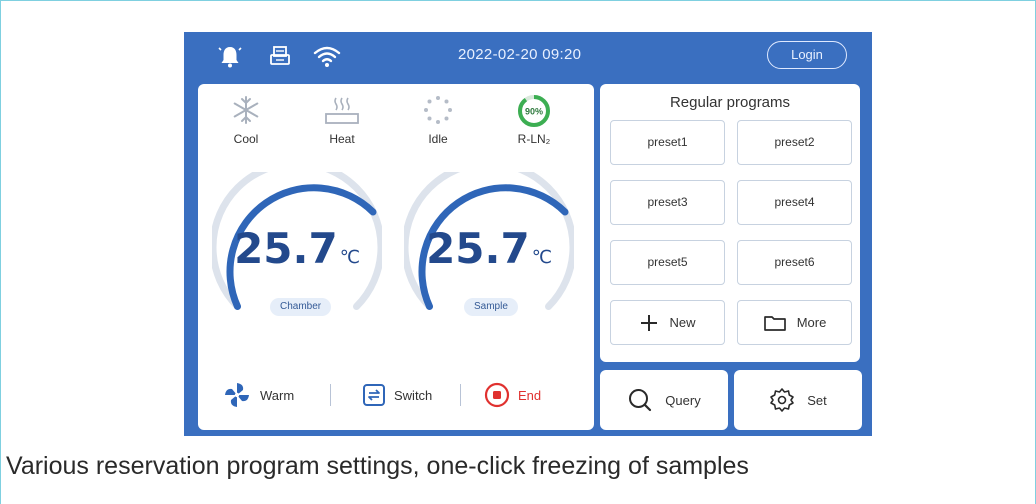 The width and height of the screenshot is (1036, 504). Describe the element at coordinates (520, 54) in the screenshot. I see `datetime-display: 2022-02-20 09:20` at that location.